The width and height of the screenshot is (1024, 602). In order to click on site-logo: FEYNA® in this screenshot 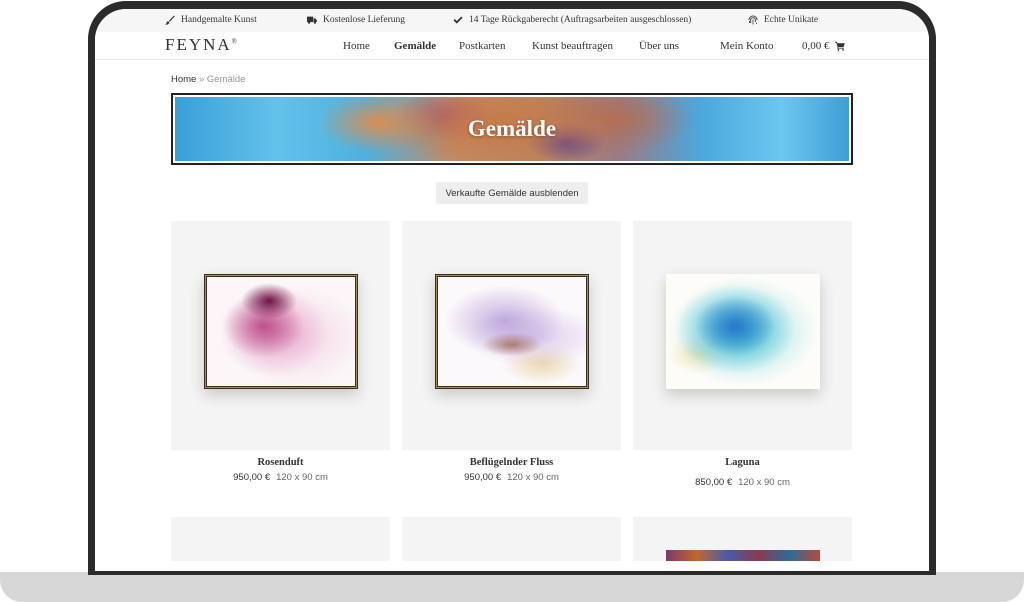, I will do `click(201, 45)`.